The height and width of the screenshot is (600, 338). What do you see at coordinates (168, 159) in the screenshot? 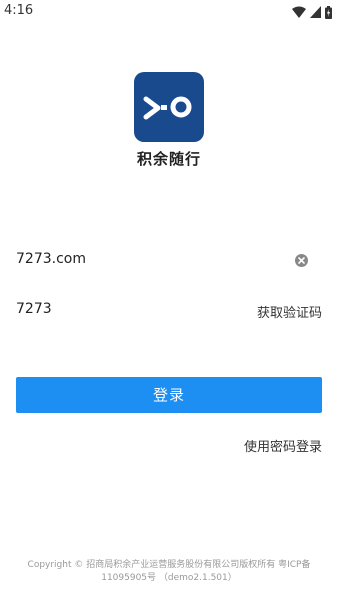
I see `app-name: 积余随行` at bounding box center [168, 159].